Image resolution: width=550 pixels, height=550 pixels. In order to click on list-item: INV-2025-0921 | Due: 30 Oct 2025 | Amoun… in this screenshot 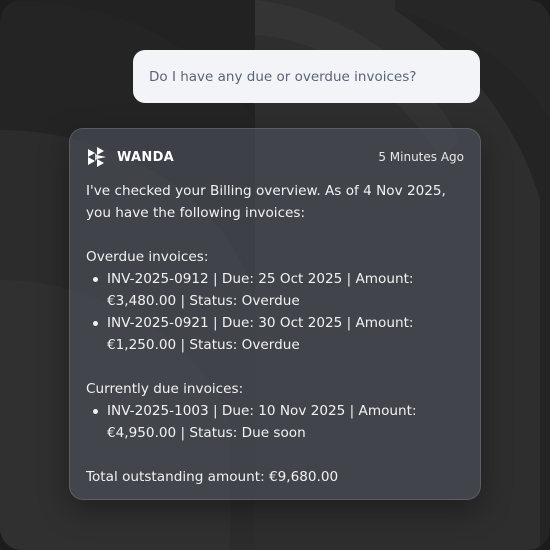, I will do `click(275, 334)`.